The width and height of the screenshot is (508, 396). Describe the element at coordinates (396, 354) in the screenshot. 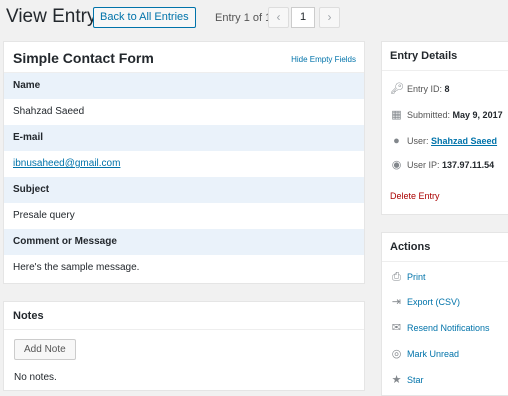

I see `eye-slash-icon: ◎` at that location.